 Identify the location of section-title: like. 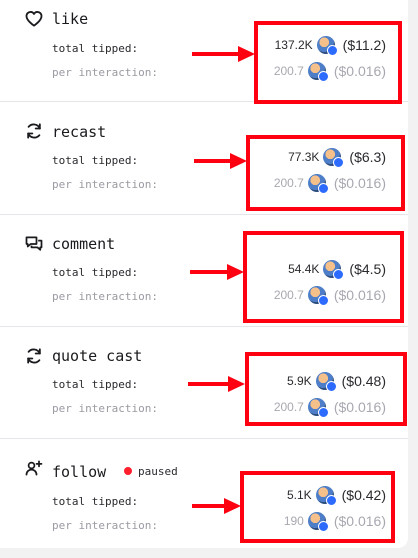
(70, 19).